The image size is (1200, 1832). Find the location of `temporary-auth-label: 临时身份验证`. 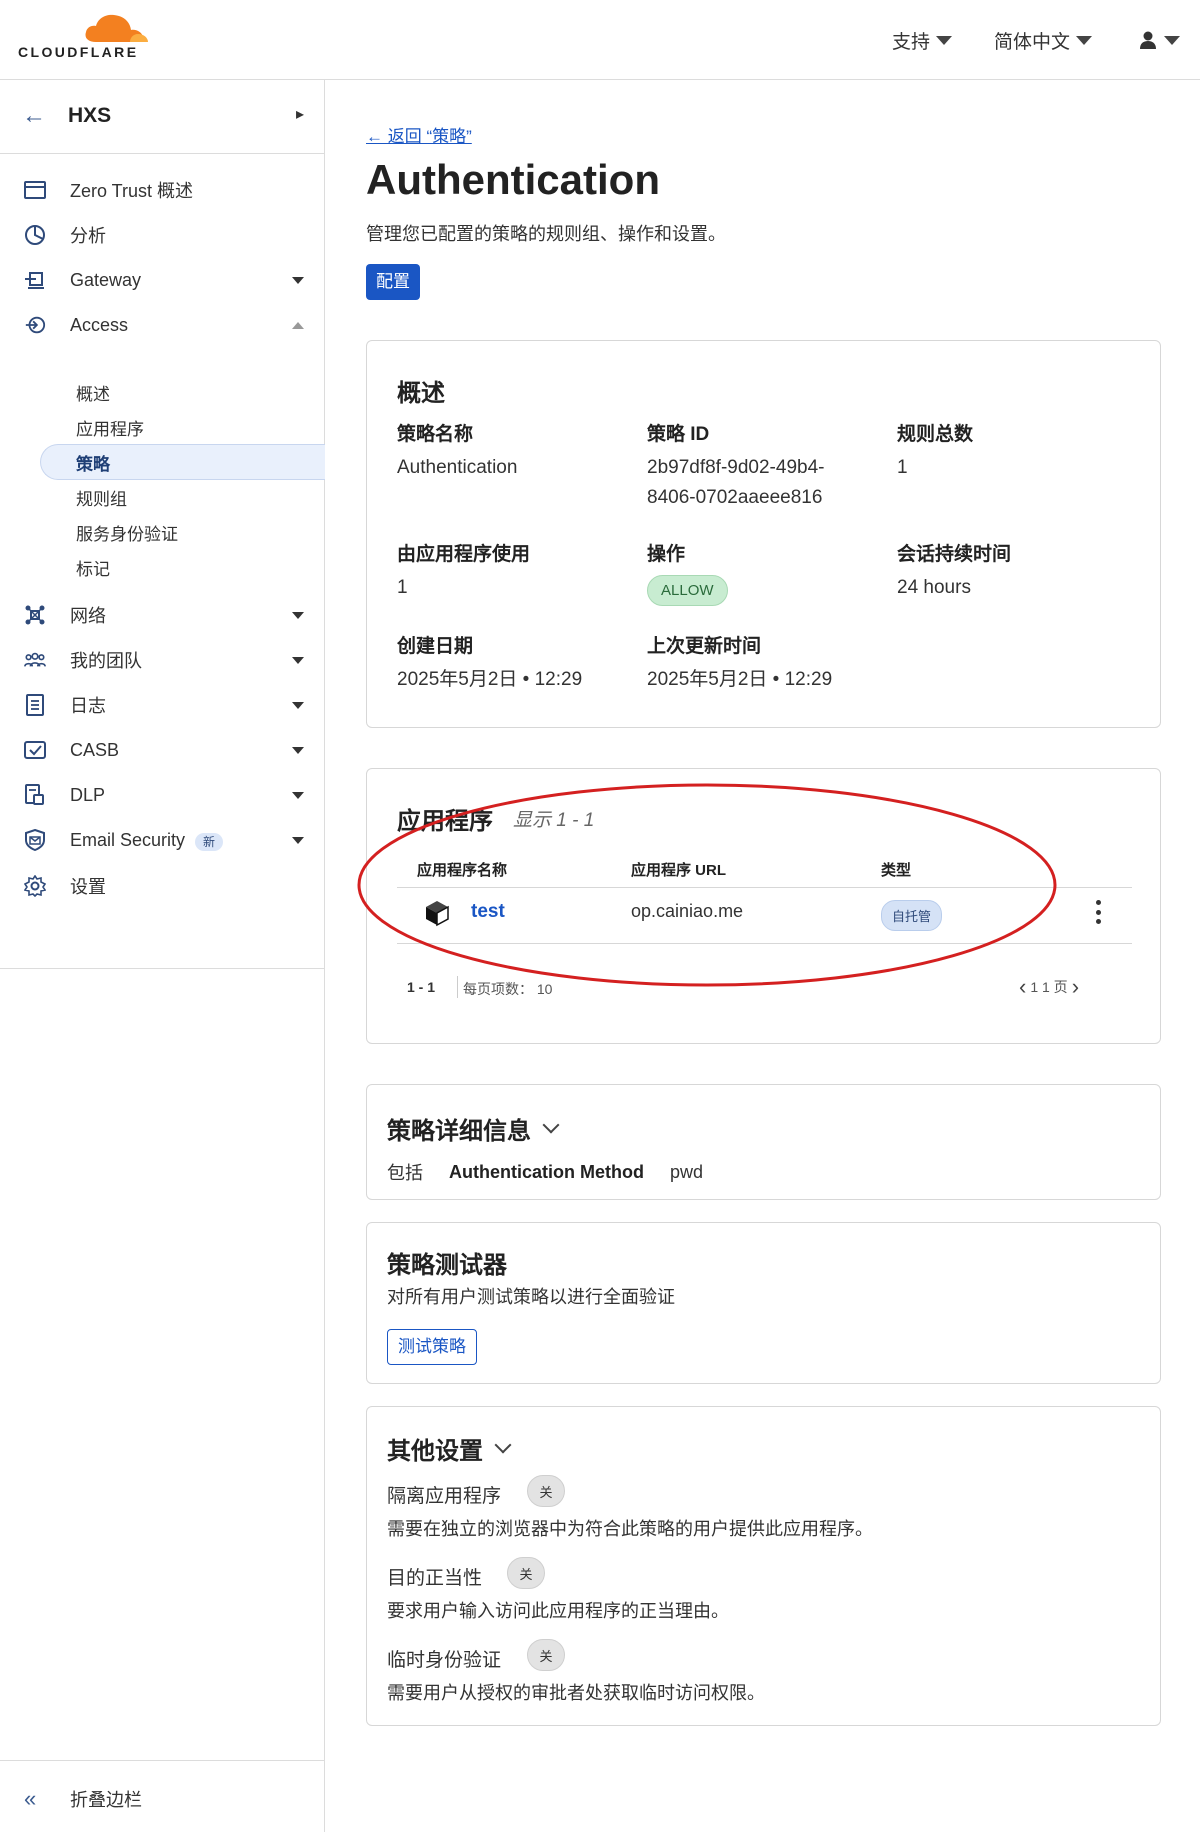

temporary-auth-label: 临时身份验证 is located at coordinates (444, 1660).